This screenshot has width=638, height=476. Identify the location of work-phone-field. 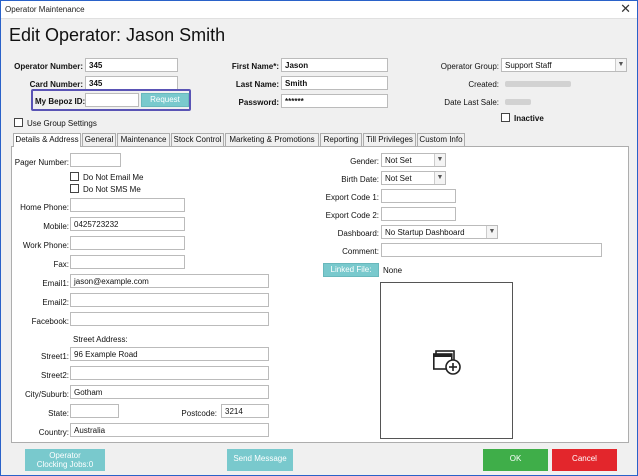
(127, 243).